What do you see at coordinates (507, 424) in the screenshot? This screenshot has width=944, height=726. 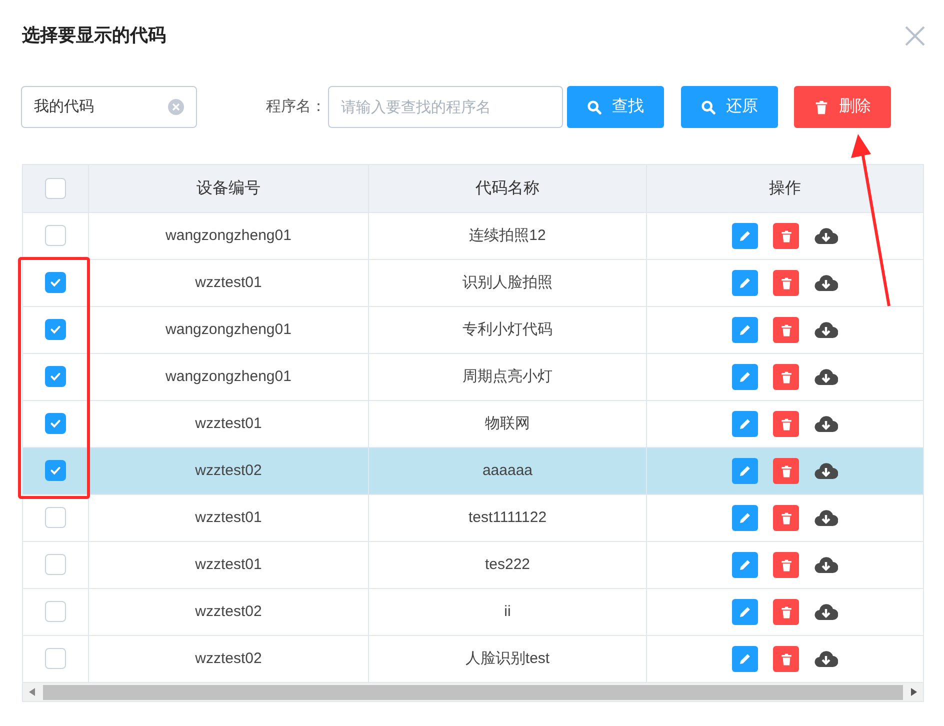 I see `table-cell-text: 物联网` at bounding box center [507, 424].